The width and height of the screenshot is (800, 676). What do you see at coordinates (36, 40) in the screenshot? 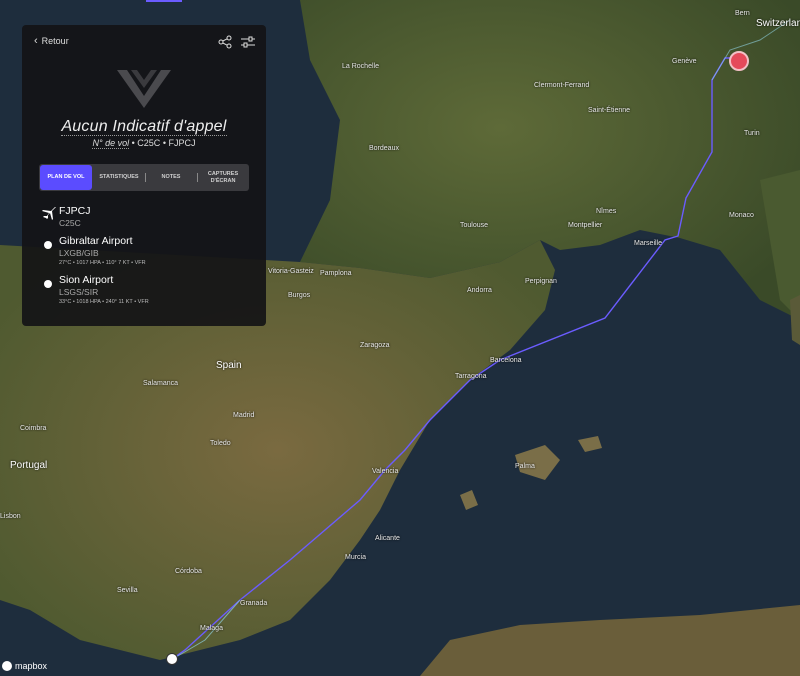
I see `chevron-left-icon: ‹` at bounding box center [36, 40].